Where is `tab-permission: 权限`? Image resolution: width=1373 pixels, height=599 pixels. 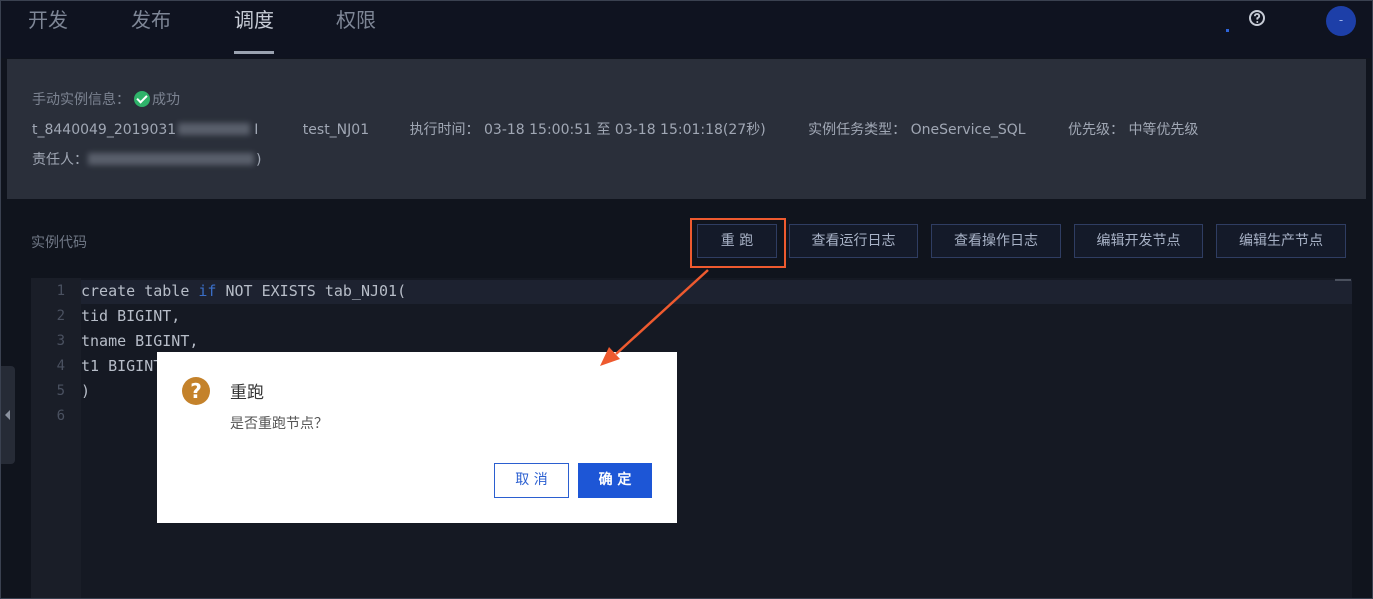 tab-permission: 权限 is located at coordinates (356, 18).